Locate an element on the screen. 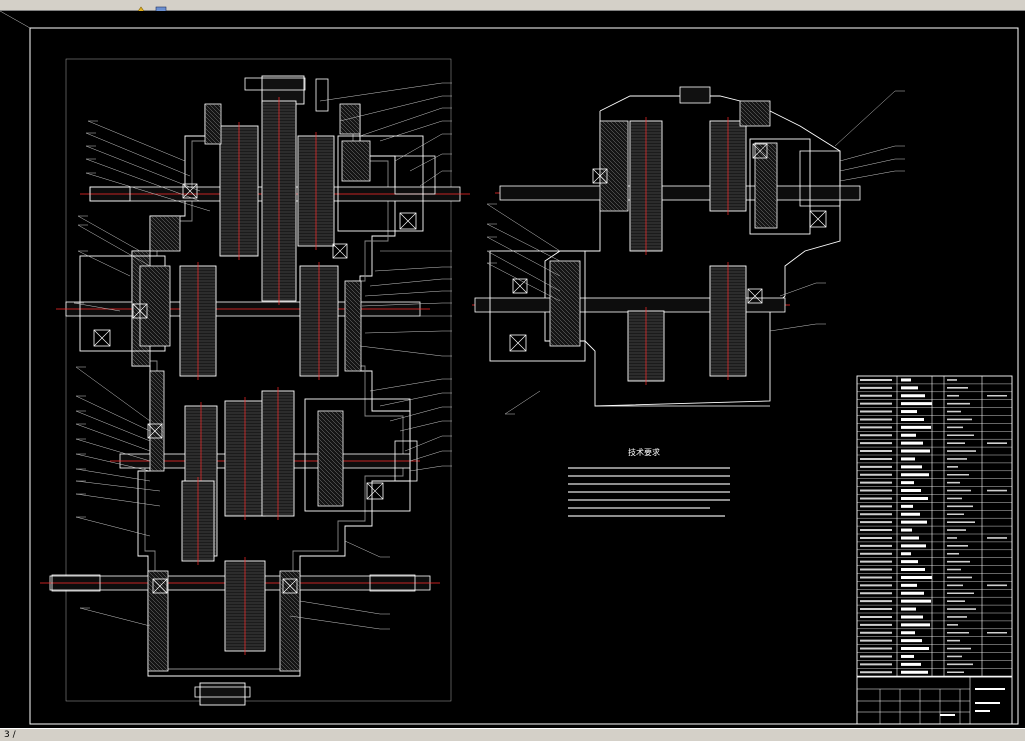  tool-icon is located at coordinates (141, 7).